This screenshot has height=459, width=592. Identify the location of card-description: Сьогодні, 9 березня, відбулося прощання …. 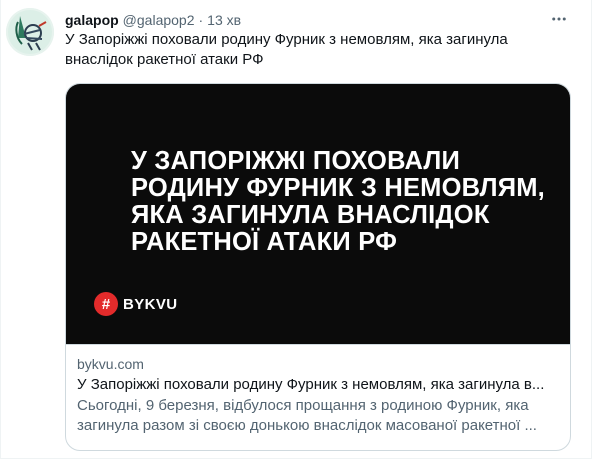
(307, 415).